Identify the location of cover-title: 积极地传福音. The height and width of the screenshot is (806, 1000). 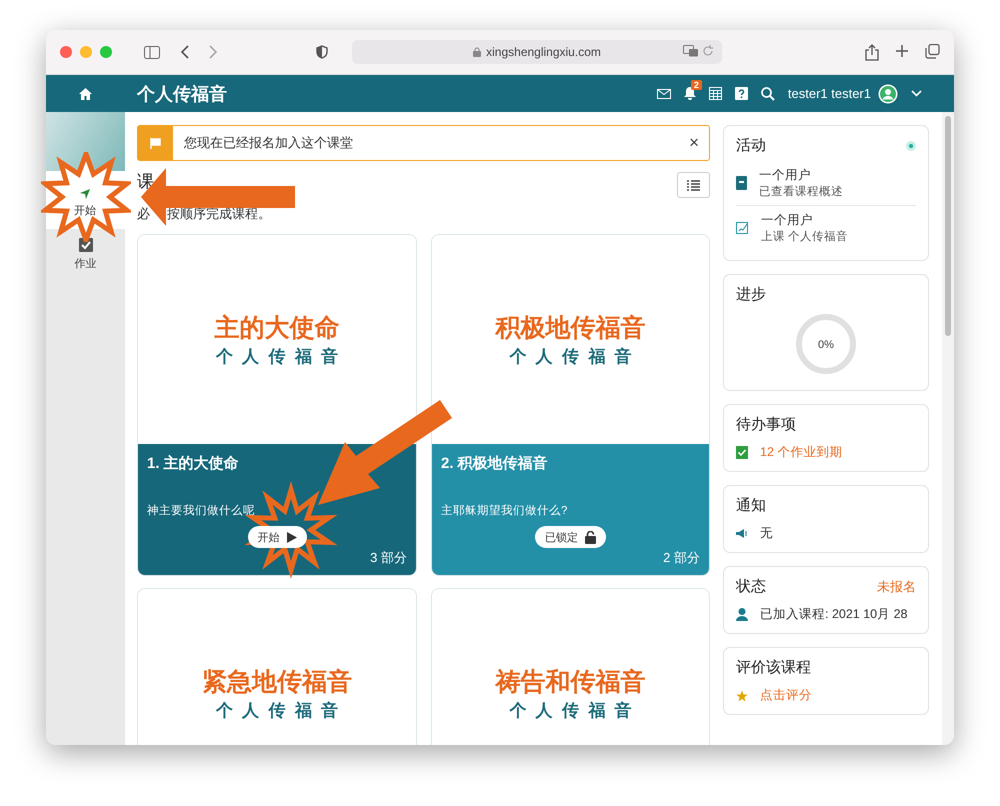
(571, 328).